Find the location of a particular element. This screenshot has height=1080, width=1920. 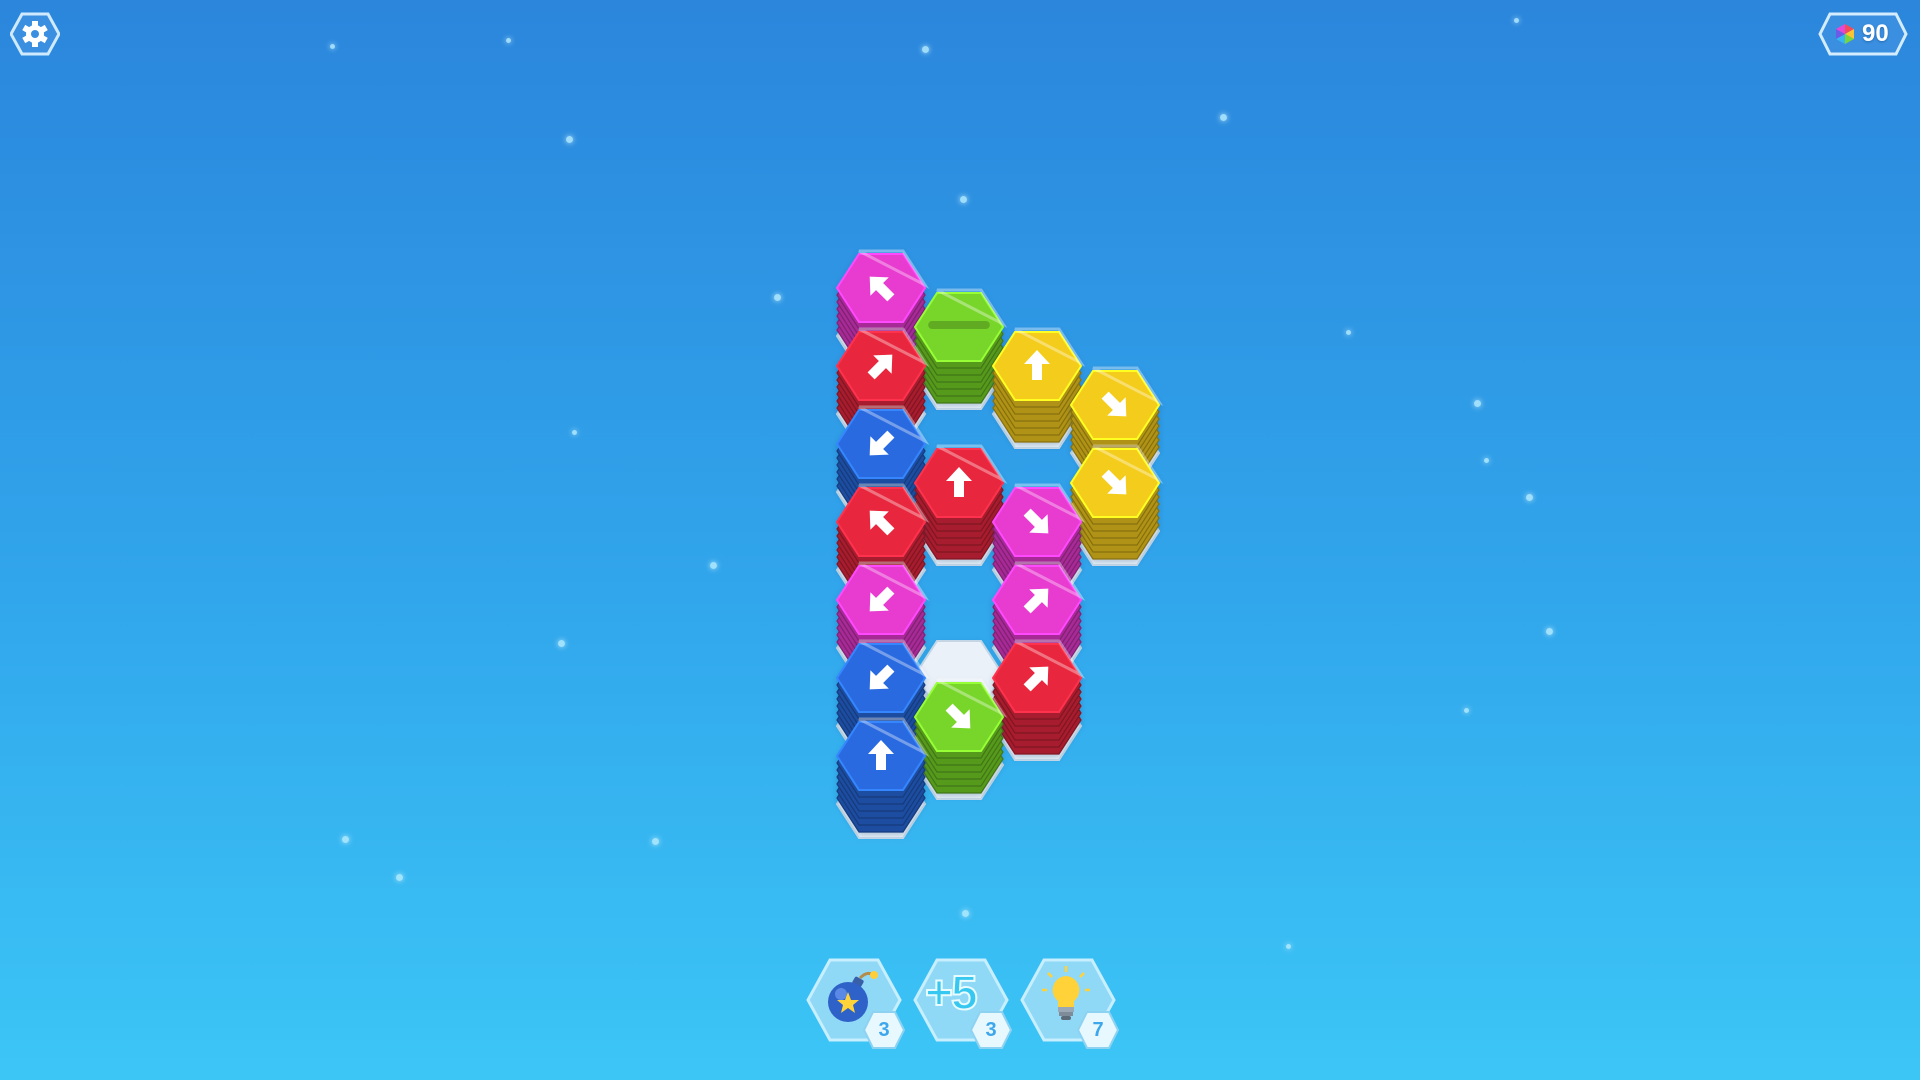

gear-icon is located at coordinates (35, 34).